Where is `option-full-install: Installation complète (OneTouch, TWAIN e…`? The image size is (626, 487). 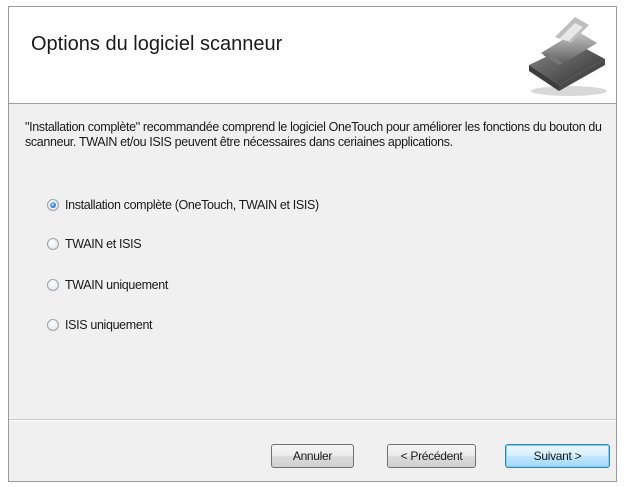
option-full-install: Installation complète (OneTouch, TWAIN e… is located at coordinates (183, 205).